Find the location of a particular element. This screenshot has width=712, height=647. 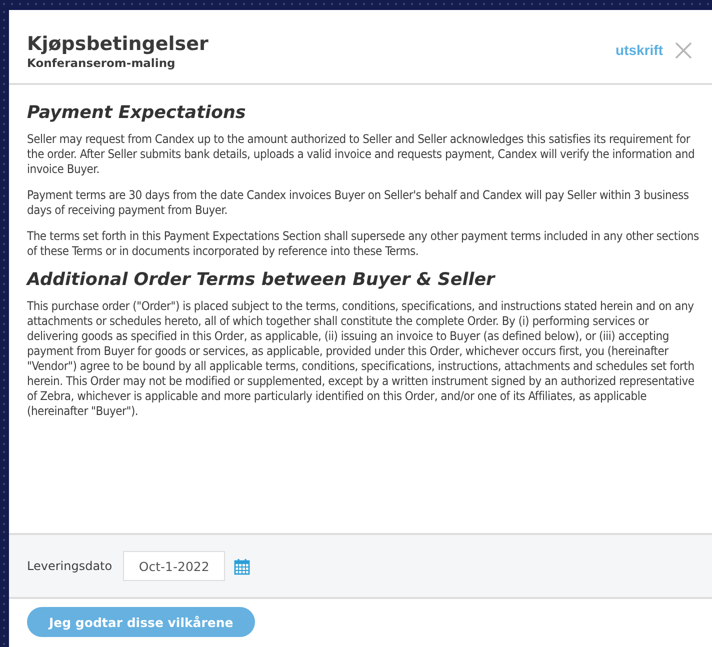

close-icon is located at coordinates (683, 50).